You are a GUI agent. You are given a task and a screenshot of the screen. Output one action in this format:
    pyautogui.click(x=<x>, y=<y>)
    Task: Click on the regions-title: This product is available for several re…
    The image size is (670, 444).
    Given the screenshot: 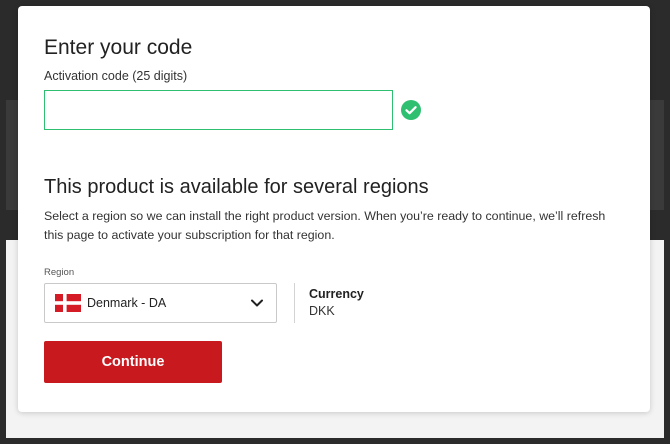 What is the action you would take?
    pyautogui.click(x=236, y=187)
    